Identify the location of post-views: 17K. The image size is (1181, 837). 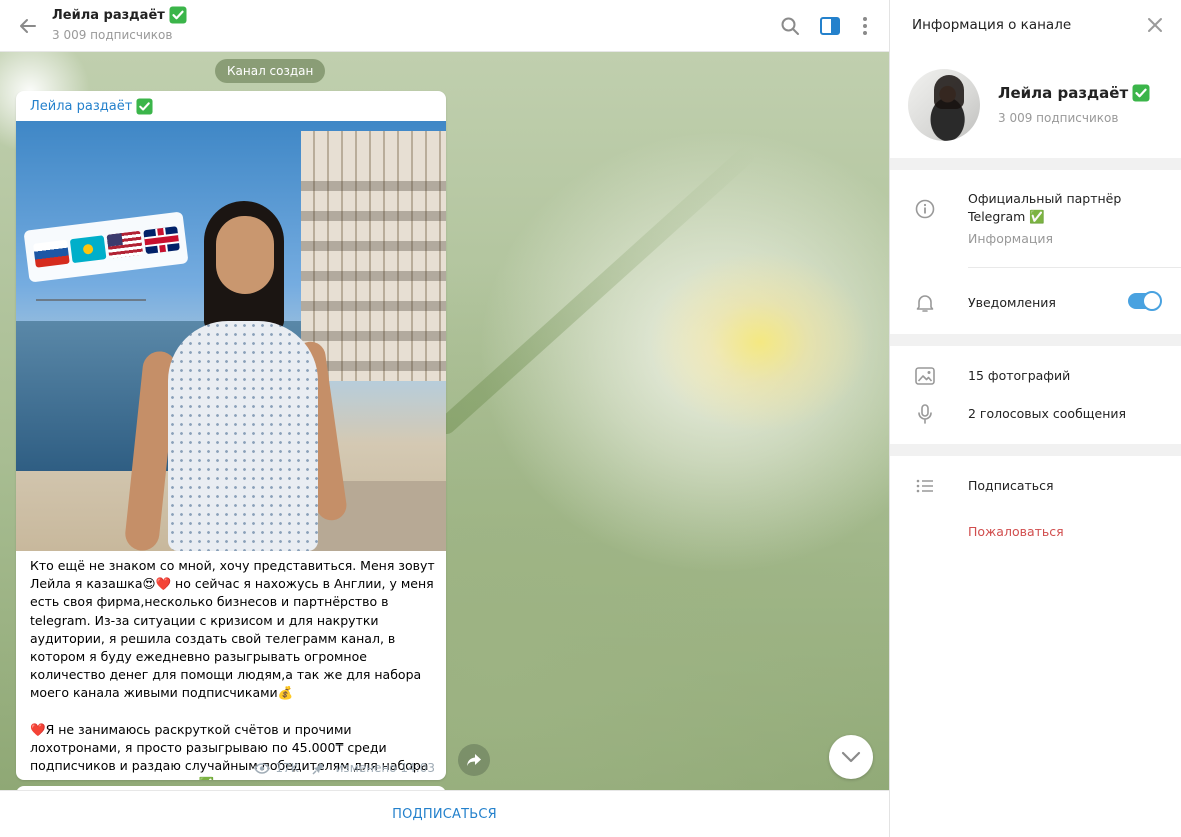
(287, 768).